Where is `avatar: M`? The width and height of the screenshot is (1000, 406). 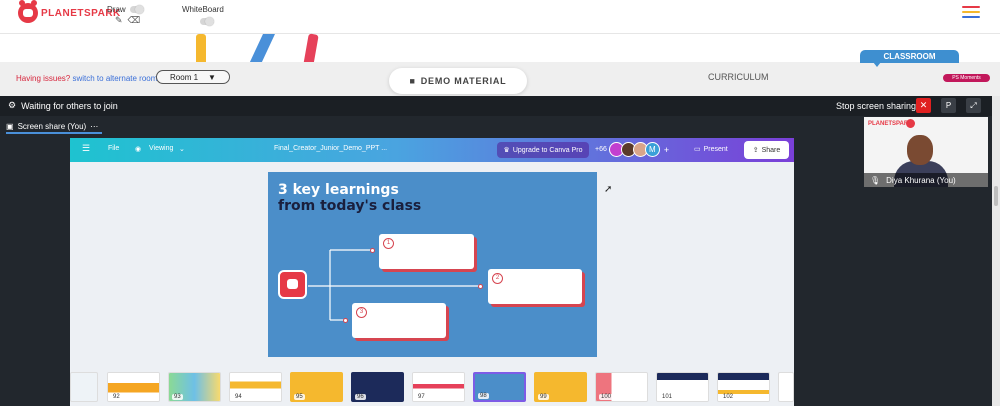 avatar: M is located at coordinates (652, 149).